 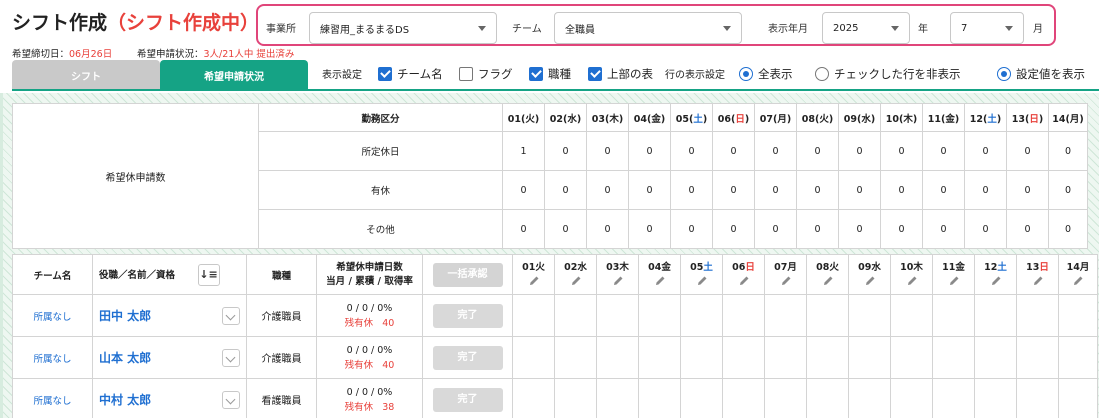 What do you see at coordinates (575, 274) in the screenshot?
I see `day-edit-header: 02水` at bounding box center [575, 274].